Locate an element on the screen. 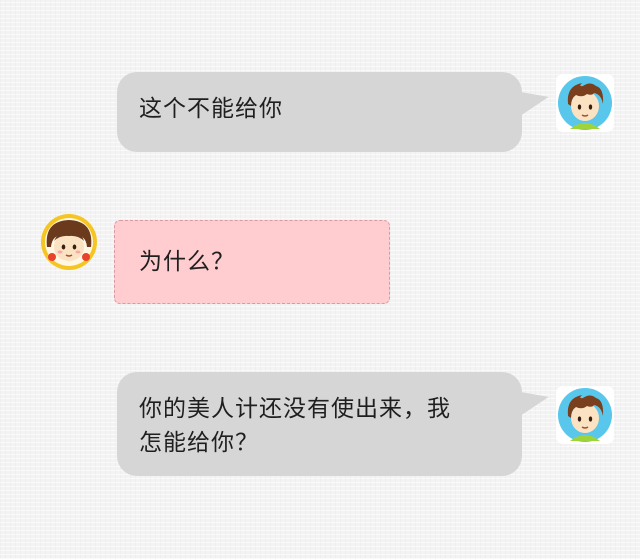  message-text-line: 你的美人计还没有使出来，我 is located at coordinates (295, 409).